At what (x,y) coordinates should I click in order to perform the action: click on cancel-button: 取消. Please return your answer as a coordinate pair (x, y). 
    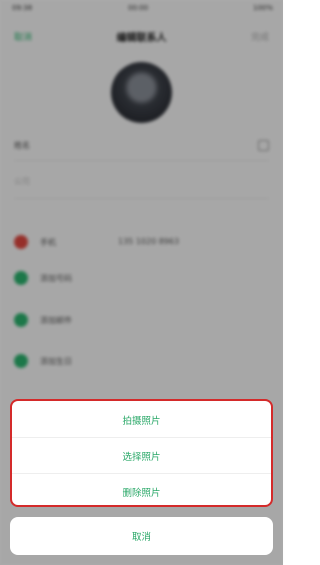
    Looking at the image, I should click on (141, 536).